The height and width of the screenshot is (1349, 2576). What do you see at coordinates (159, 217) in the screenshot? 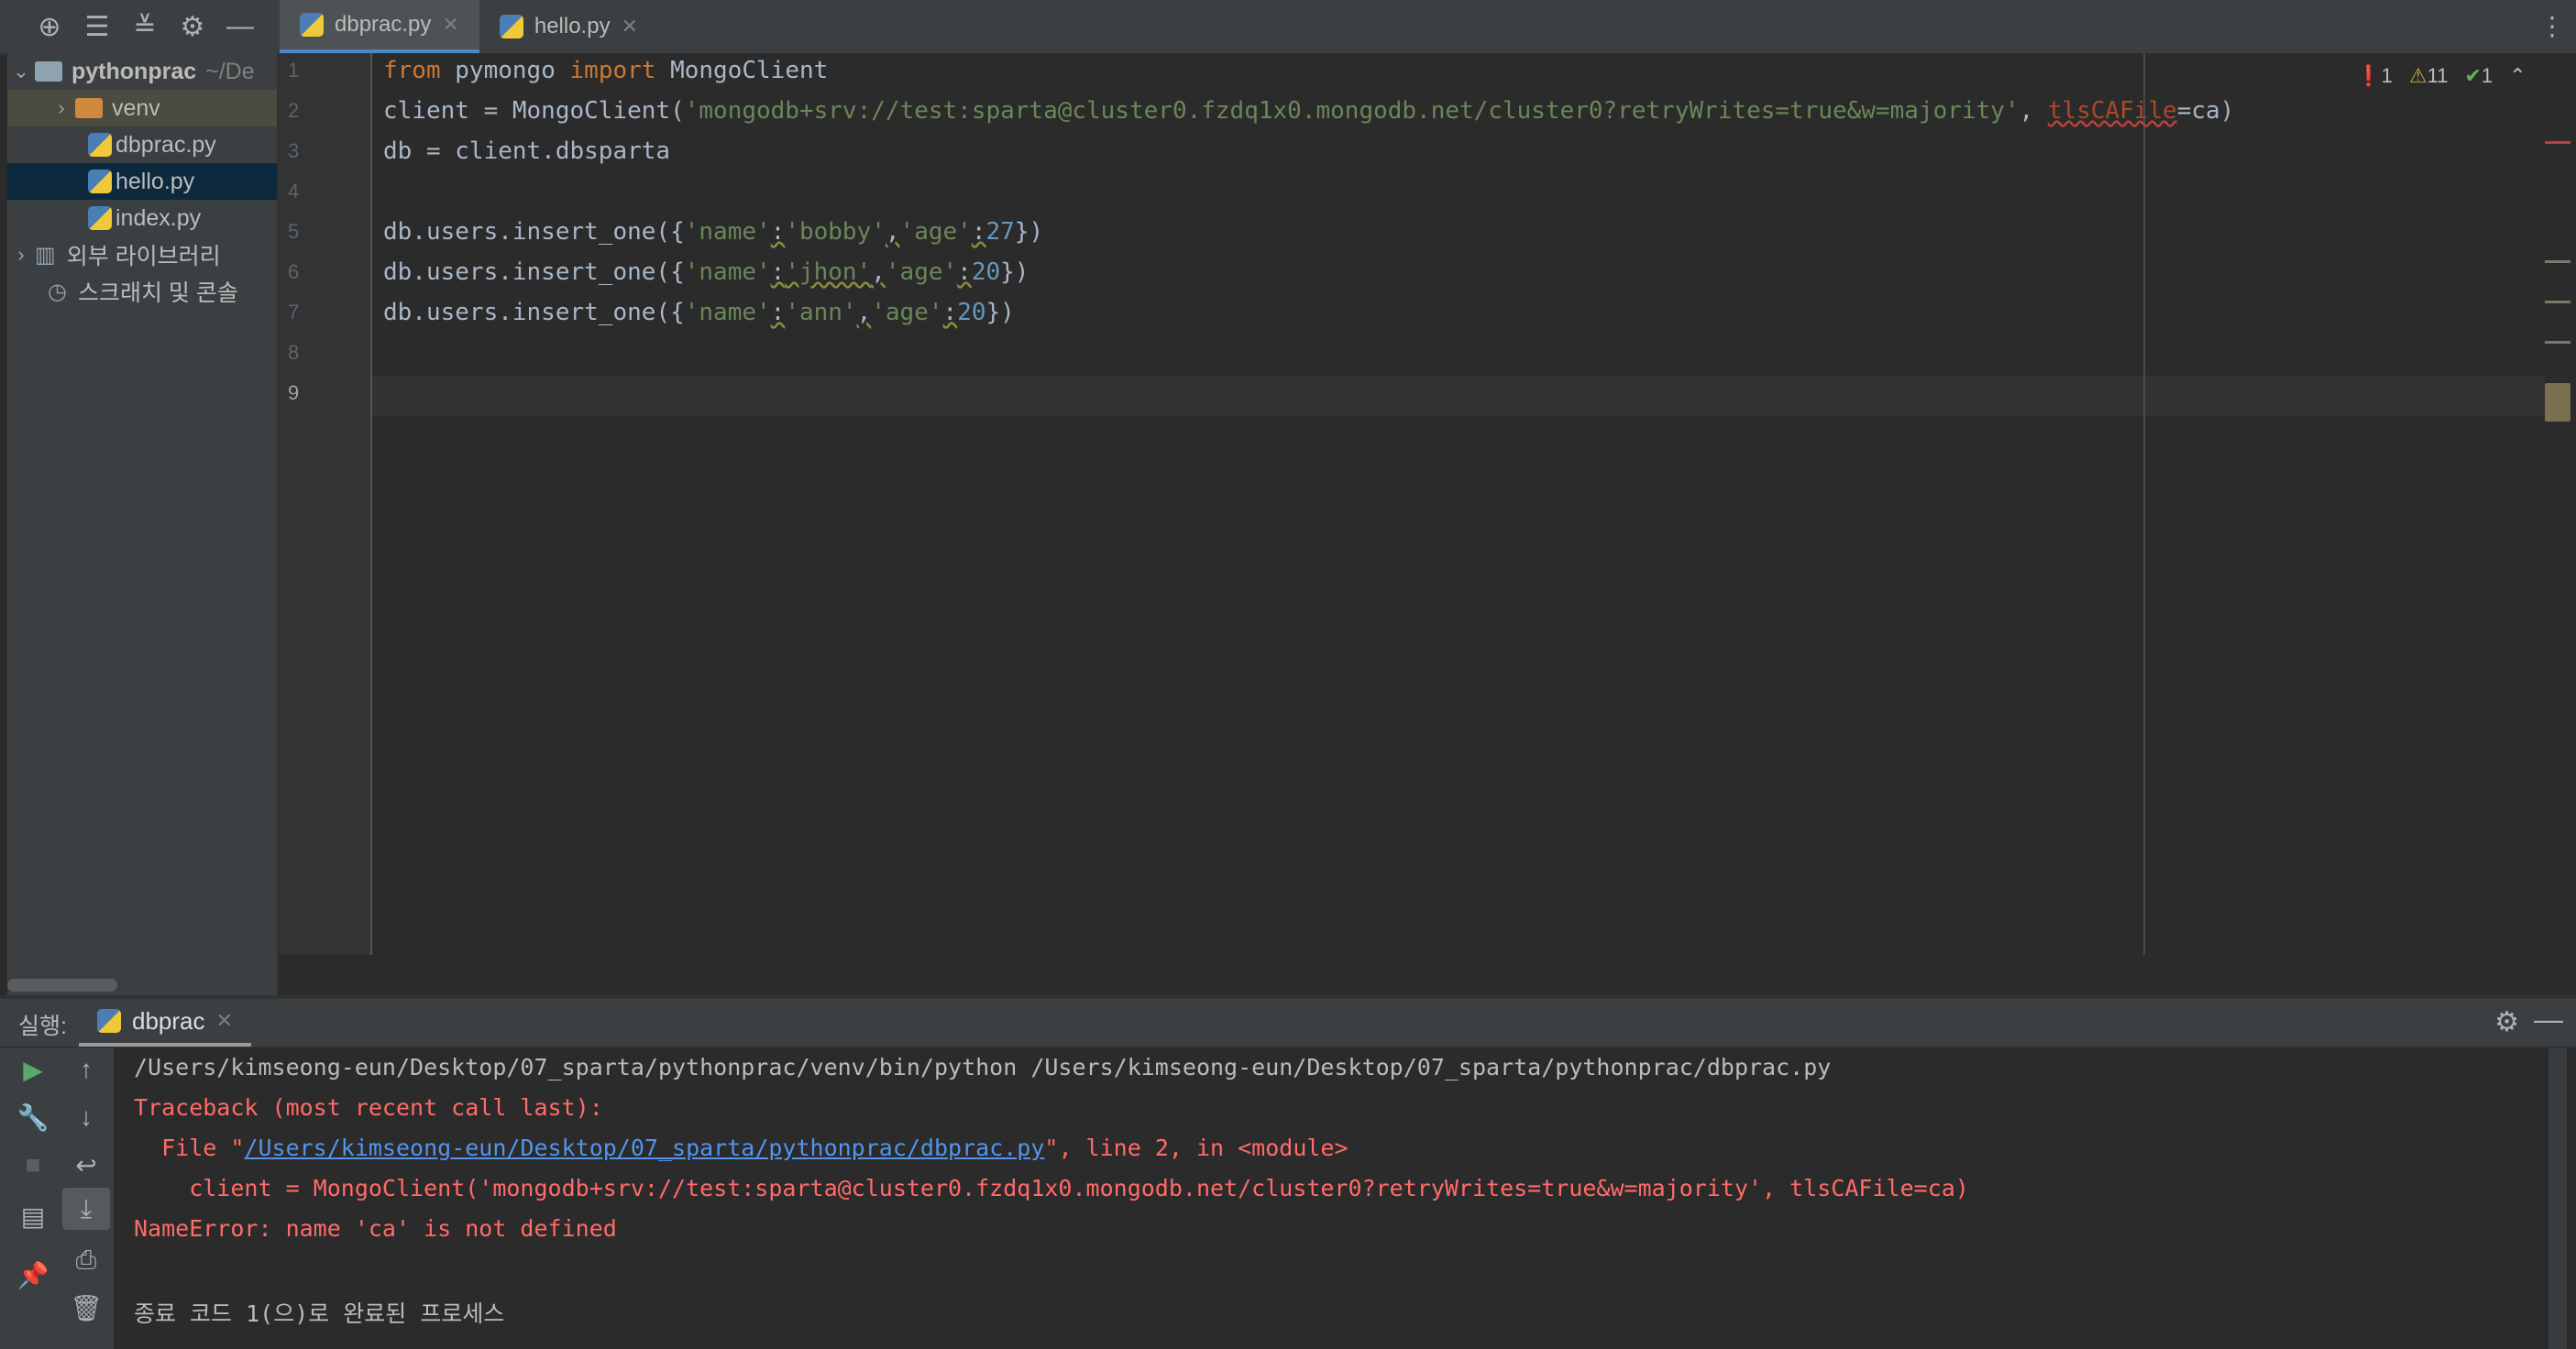
I see `tree-item-label: index.py` at bounding box center [159, 217].